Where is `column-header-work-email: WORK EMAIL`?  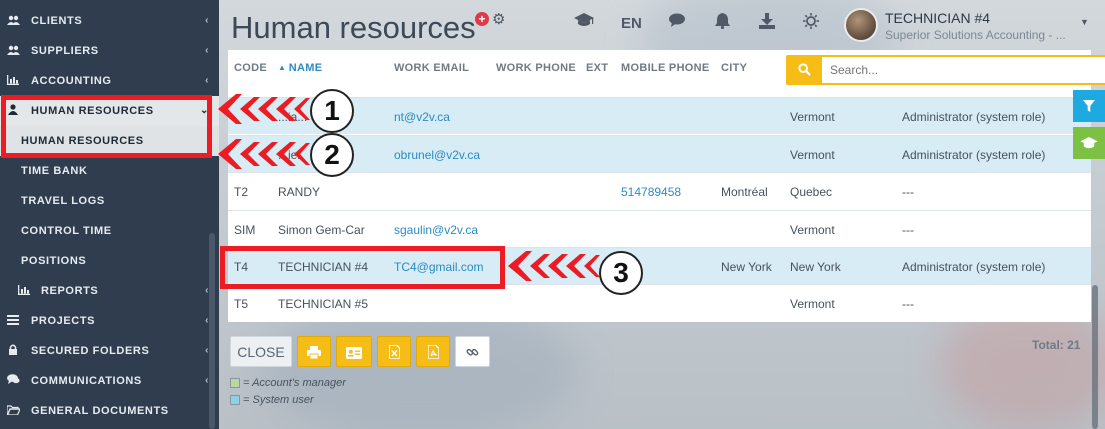 column-header-work-email: WORK EMAIL is located at coordinates (431, 68).